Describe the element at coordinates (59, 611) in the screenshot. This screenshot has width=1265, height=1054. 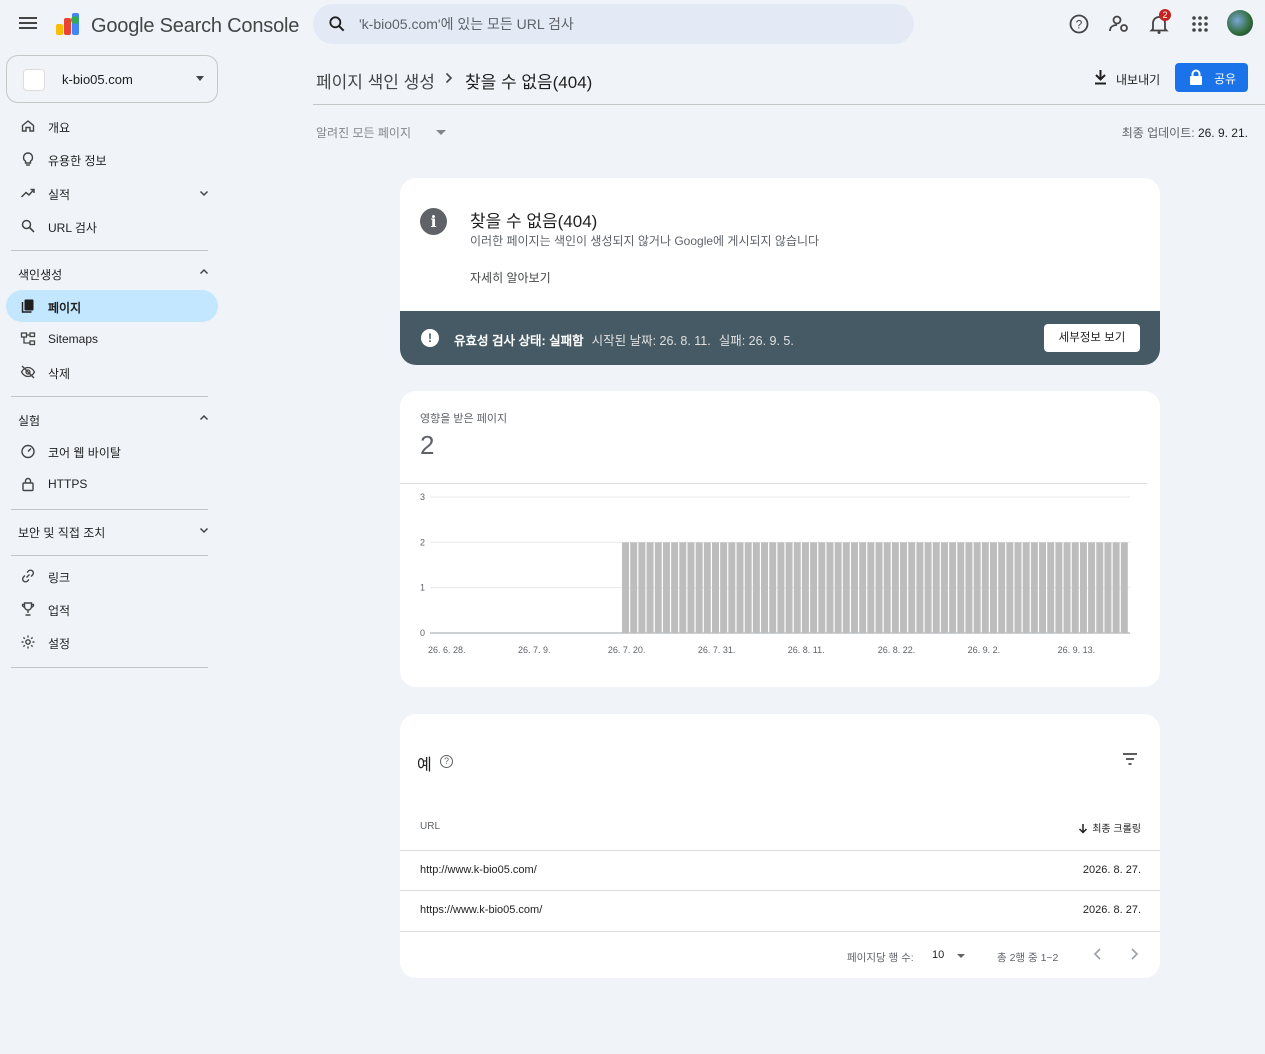
I see `sidebar-item-label: 업적` at that location.